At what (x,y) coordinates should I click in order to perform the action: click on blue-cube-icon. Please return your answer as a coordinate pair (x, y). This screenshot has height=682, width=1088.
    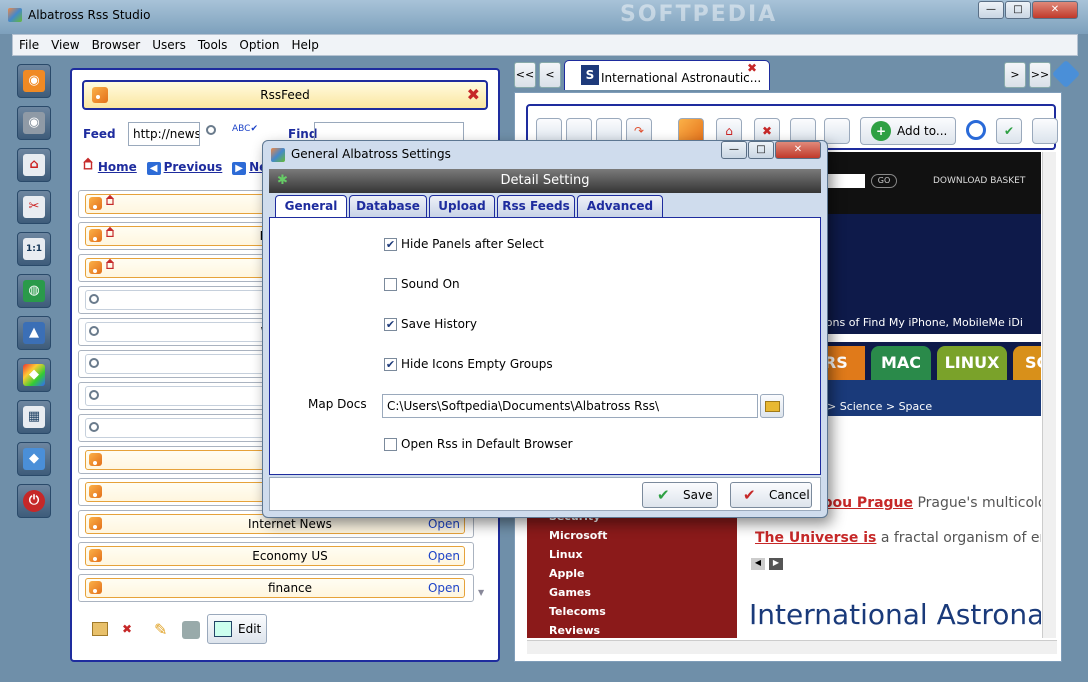
    Looking at the image, I should click on (1066, 74).